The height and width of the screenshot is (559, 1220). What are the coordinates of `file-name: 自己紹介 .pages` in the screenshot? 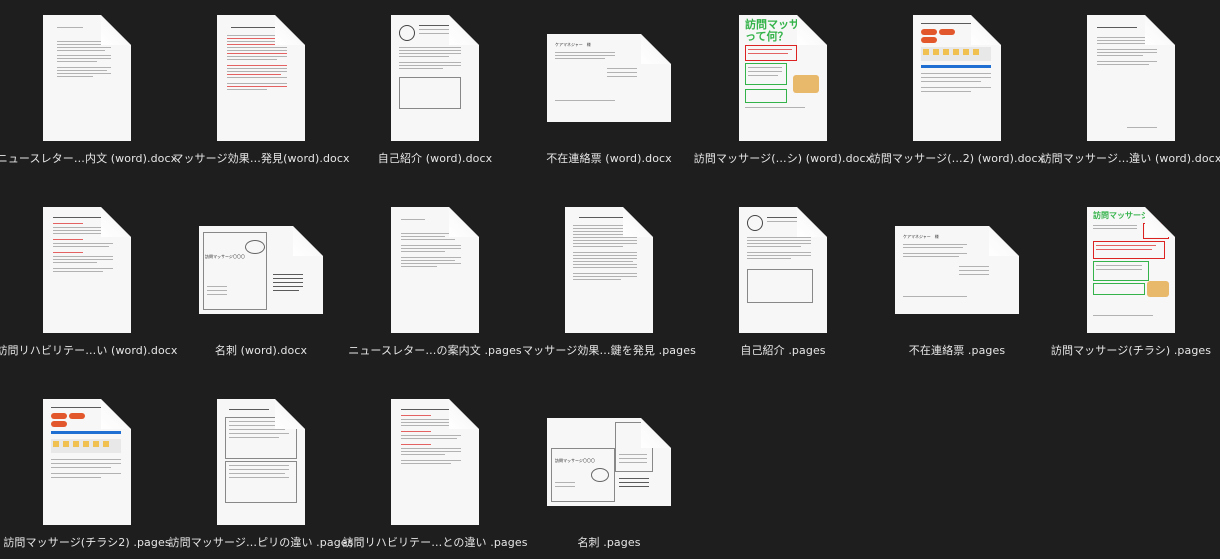 It's located at (783, 350).